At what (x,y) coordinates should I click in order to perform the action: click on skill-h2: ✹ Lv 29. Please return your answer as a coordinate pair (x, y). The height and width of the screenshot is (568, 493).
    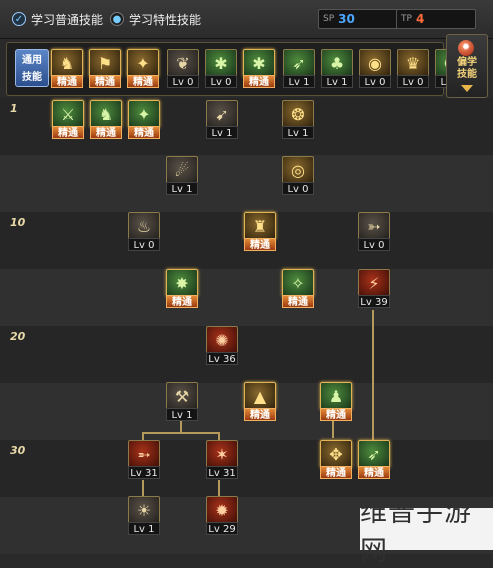
    Looking at the image, I should click on (222, 516).